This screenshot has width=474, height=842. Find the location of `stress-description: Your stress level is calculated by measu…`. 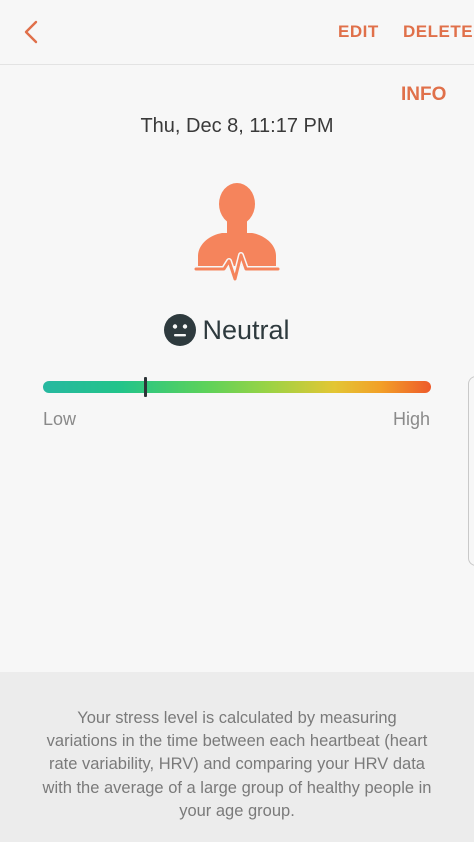

stress-description: Your stress level is calculated by measu… is located at coordinates (237, 764).